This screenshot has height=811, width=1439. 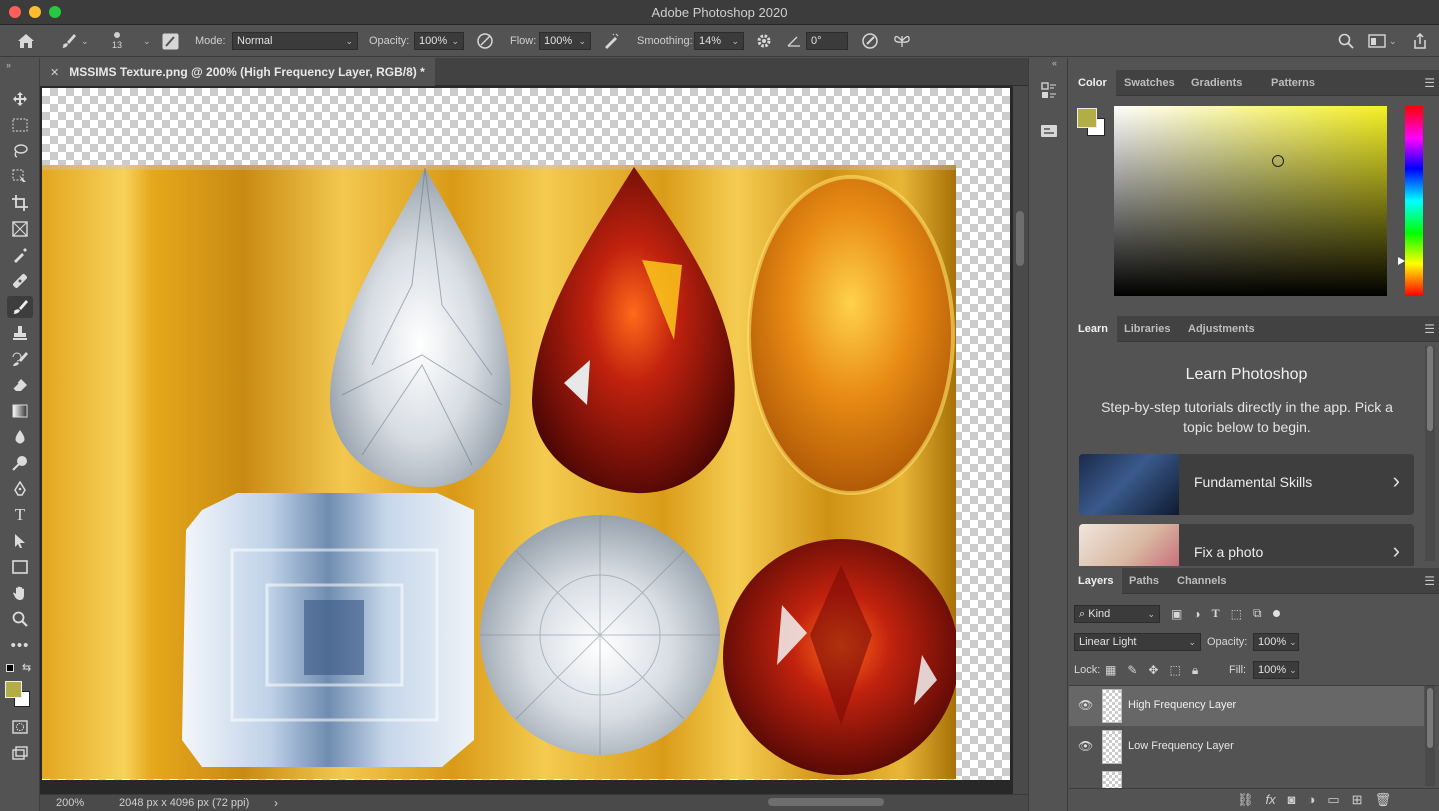 What do you see at coordinates (70, 803) in the screenshot?
I see `zoom-level: 200%` at bounding box center [70, 803].